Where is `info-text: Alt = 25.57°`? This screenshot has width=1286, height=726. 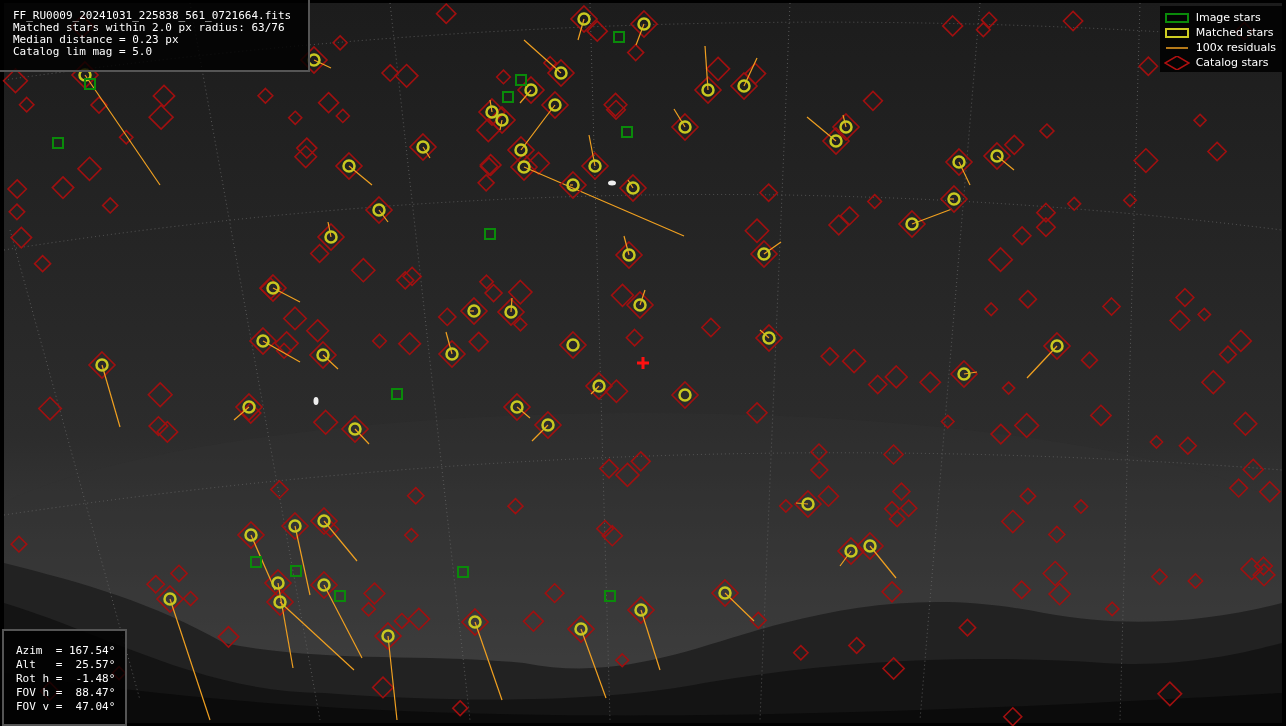 info-text: Alt = 25.57° is located at coordinates (64, 665).